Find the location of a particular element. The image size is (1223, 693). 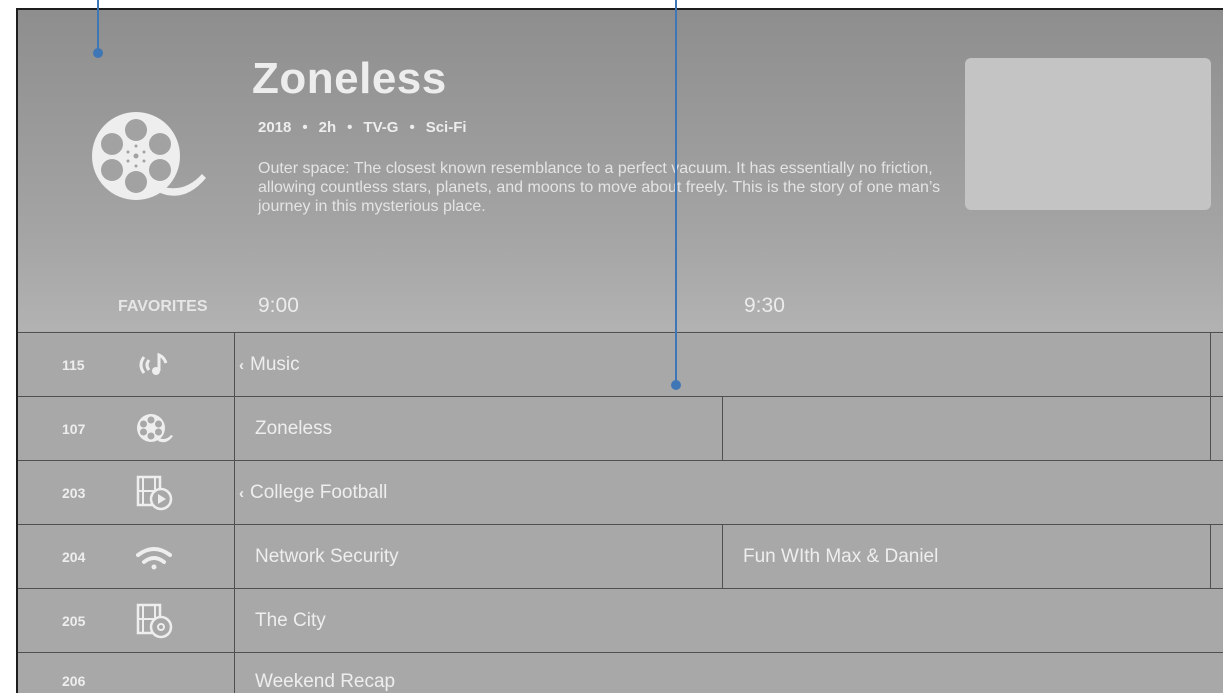

program-meta: 2018 • 2h • TV-G • Sci-Fi is located at coordinates (362, 127).